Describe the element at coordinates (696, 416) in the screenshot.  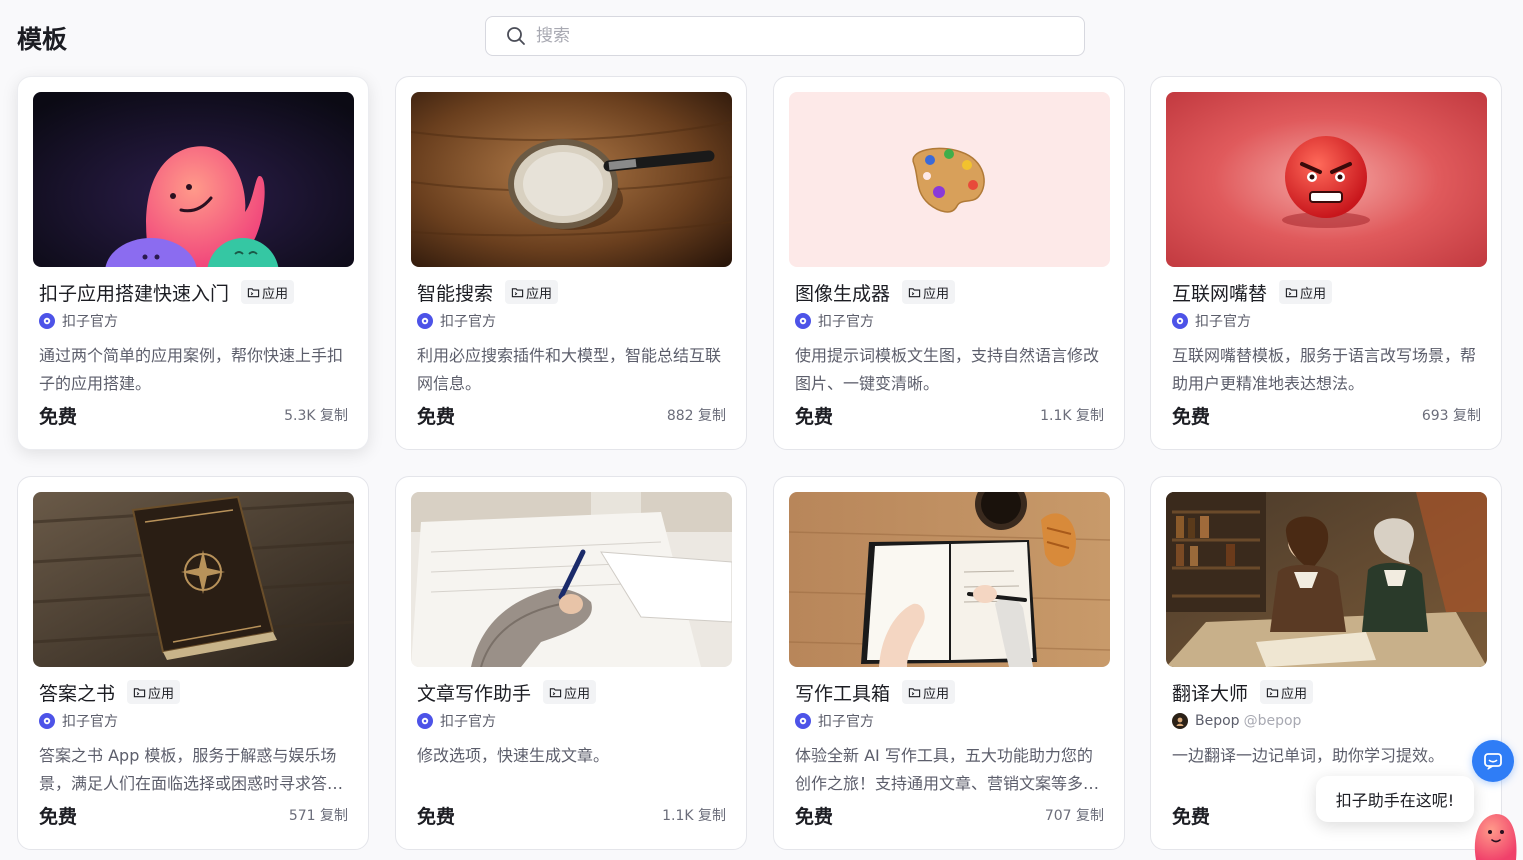
I see `copy-count: 882 复制` at that location.